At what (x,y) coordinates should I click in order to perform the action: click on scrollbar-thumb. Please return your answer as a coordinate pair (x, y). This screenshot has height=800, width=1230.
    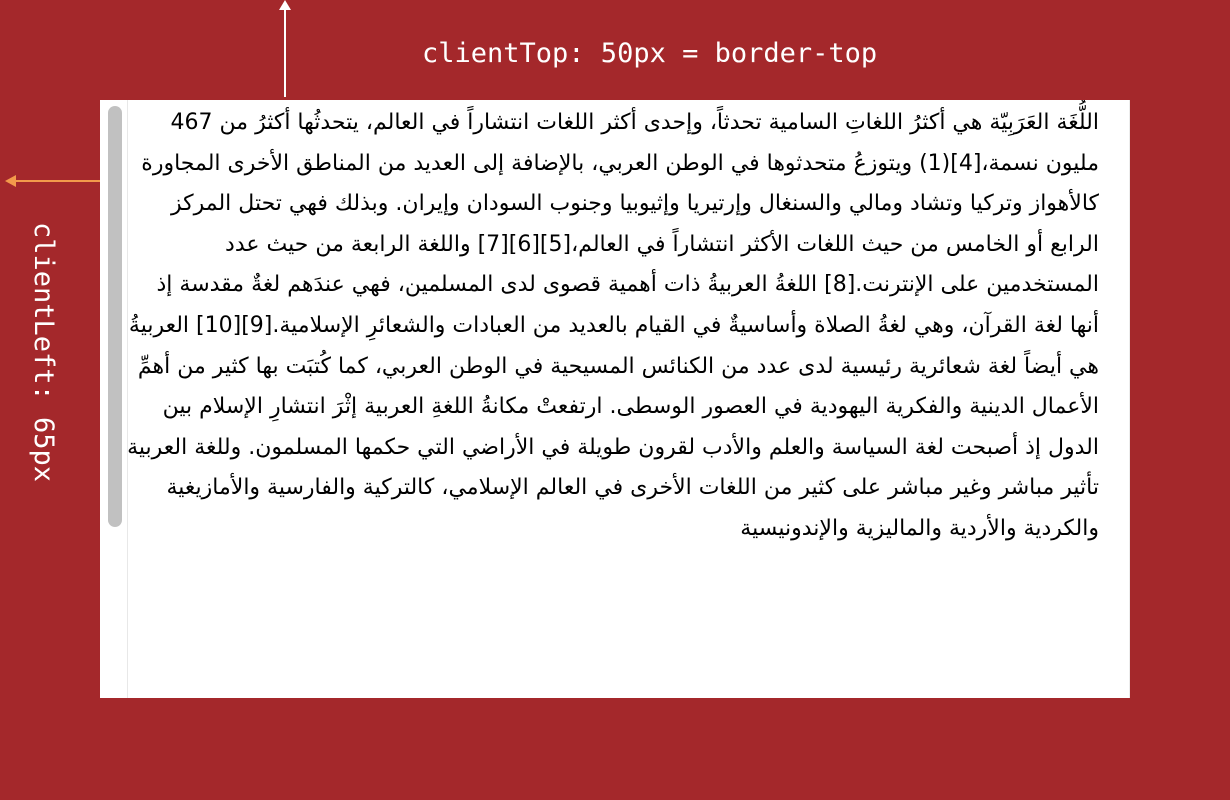
    Looking at the image, I should click on (115, 316).